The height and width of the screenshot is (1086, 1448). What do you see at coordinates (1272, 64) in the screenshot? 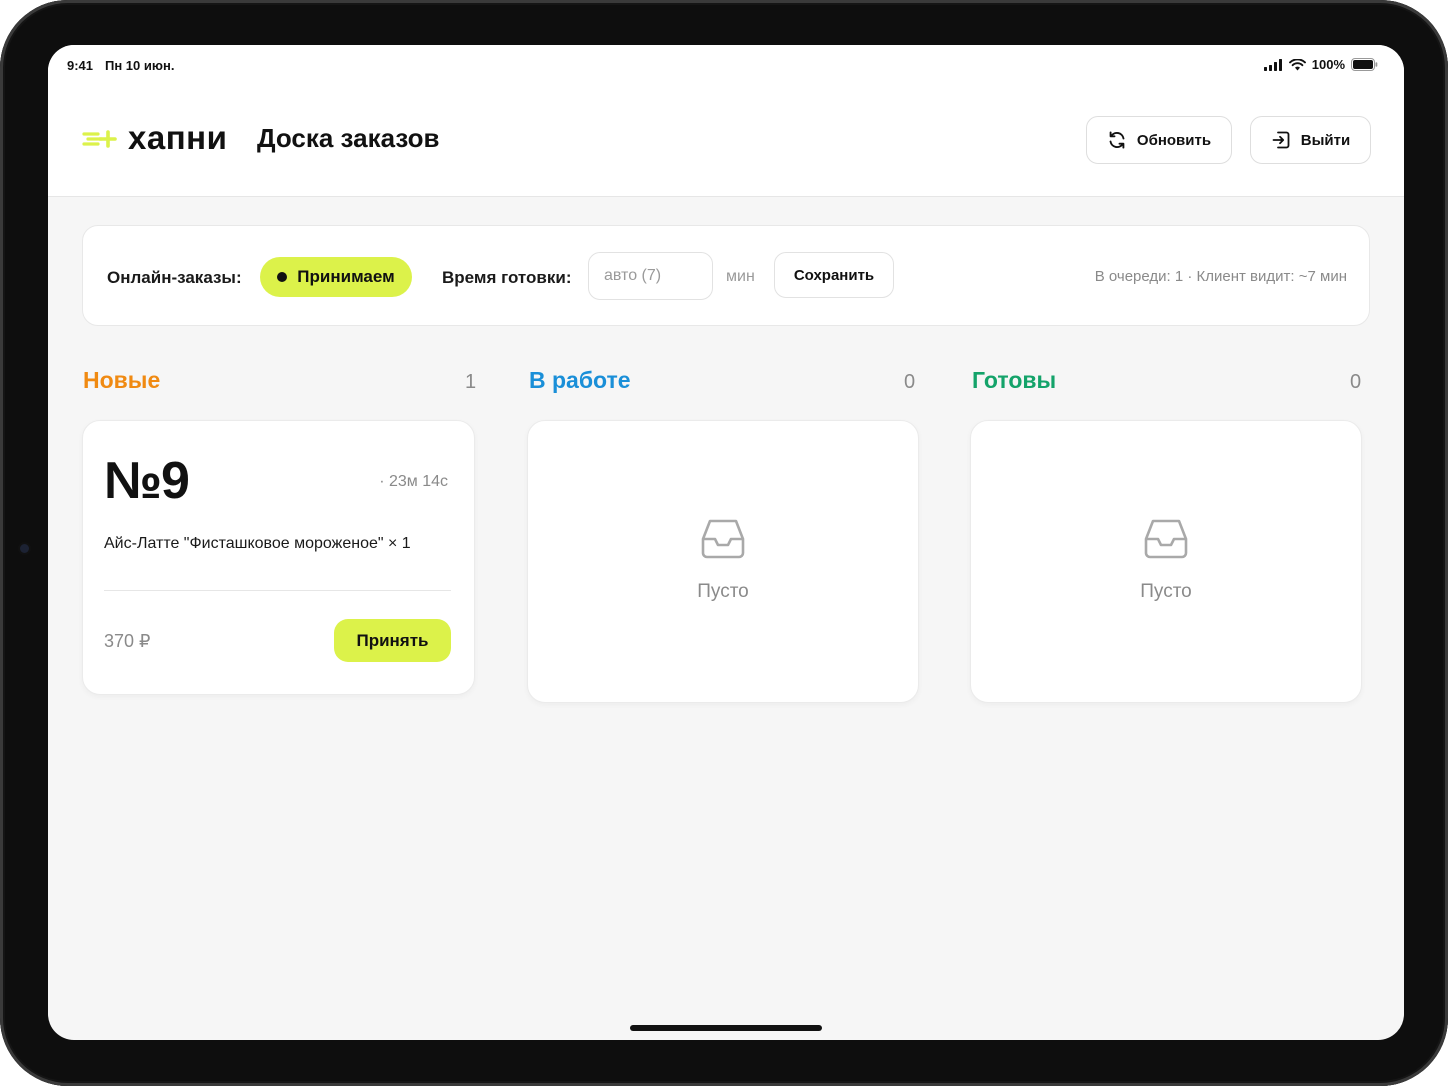
I see `cellular-signal-icon` at bounding box center [1272, 64].